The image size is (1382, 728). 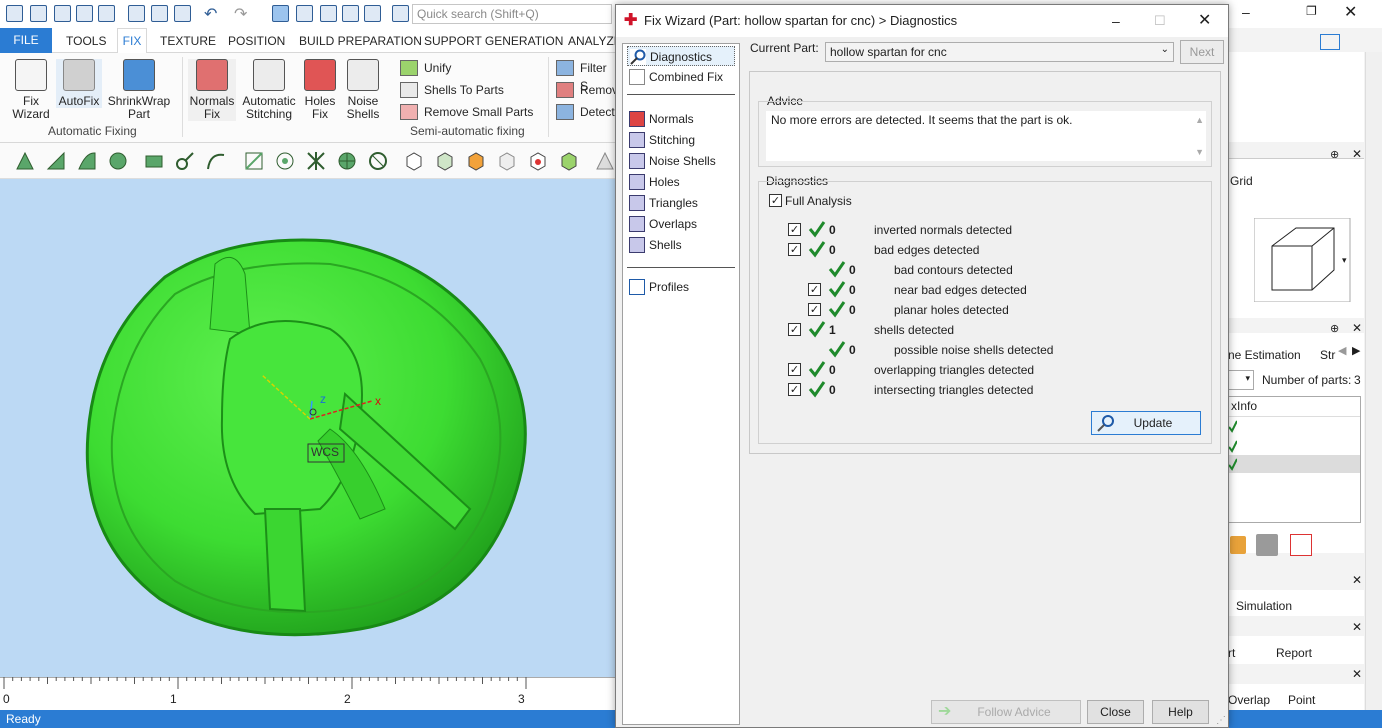 What do you see at coordinates (254, 161) in the screenshot?
I see `select-border-icon` at bounding box center [254, 161].